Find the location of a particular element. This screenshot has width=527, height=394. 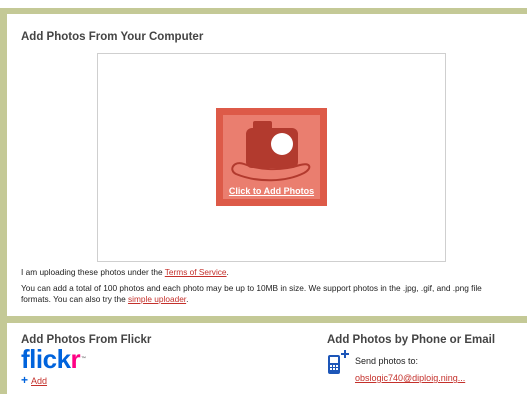

flickr-add-link: Add is located at coordinates (39, 381).